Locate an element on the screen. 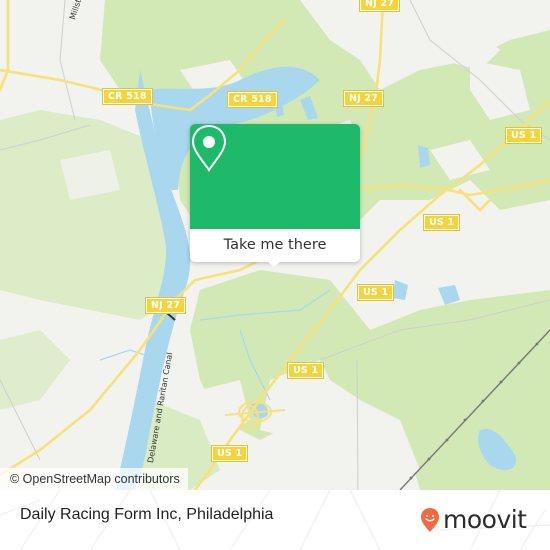 This screenshot has width=550, height=550. moovit-logo-icon is located at coordinates (430, 520).